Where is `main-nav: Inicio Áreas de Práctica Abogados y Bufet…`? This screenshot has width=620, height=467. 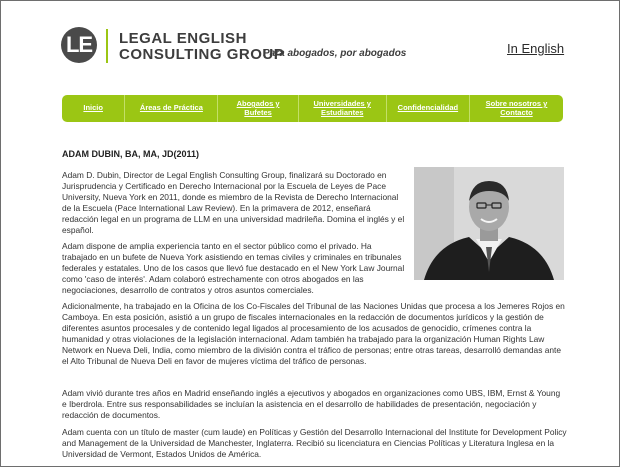 main-nav: Inicio Áreas de Práctica Abogados y Bufet… is located at coordinates (312, 108).